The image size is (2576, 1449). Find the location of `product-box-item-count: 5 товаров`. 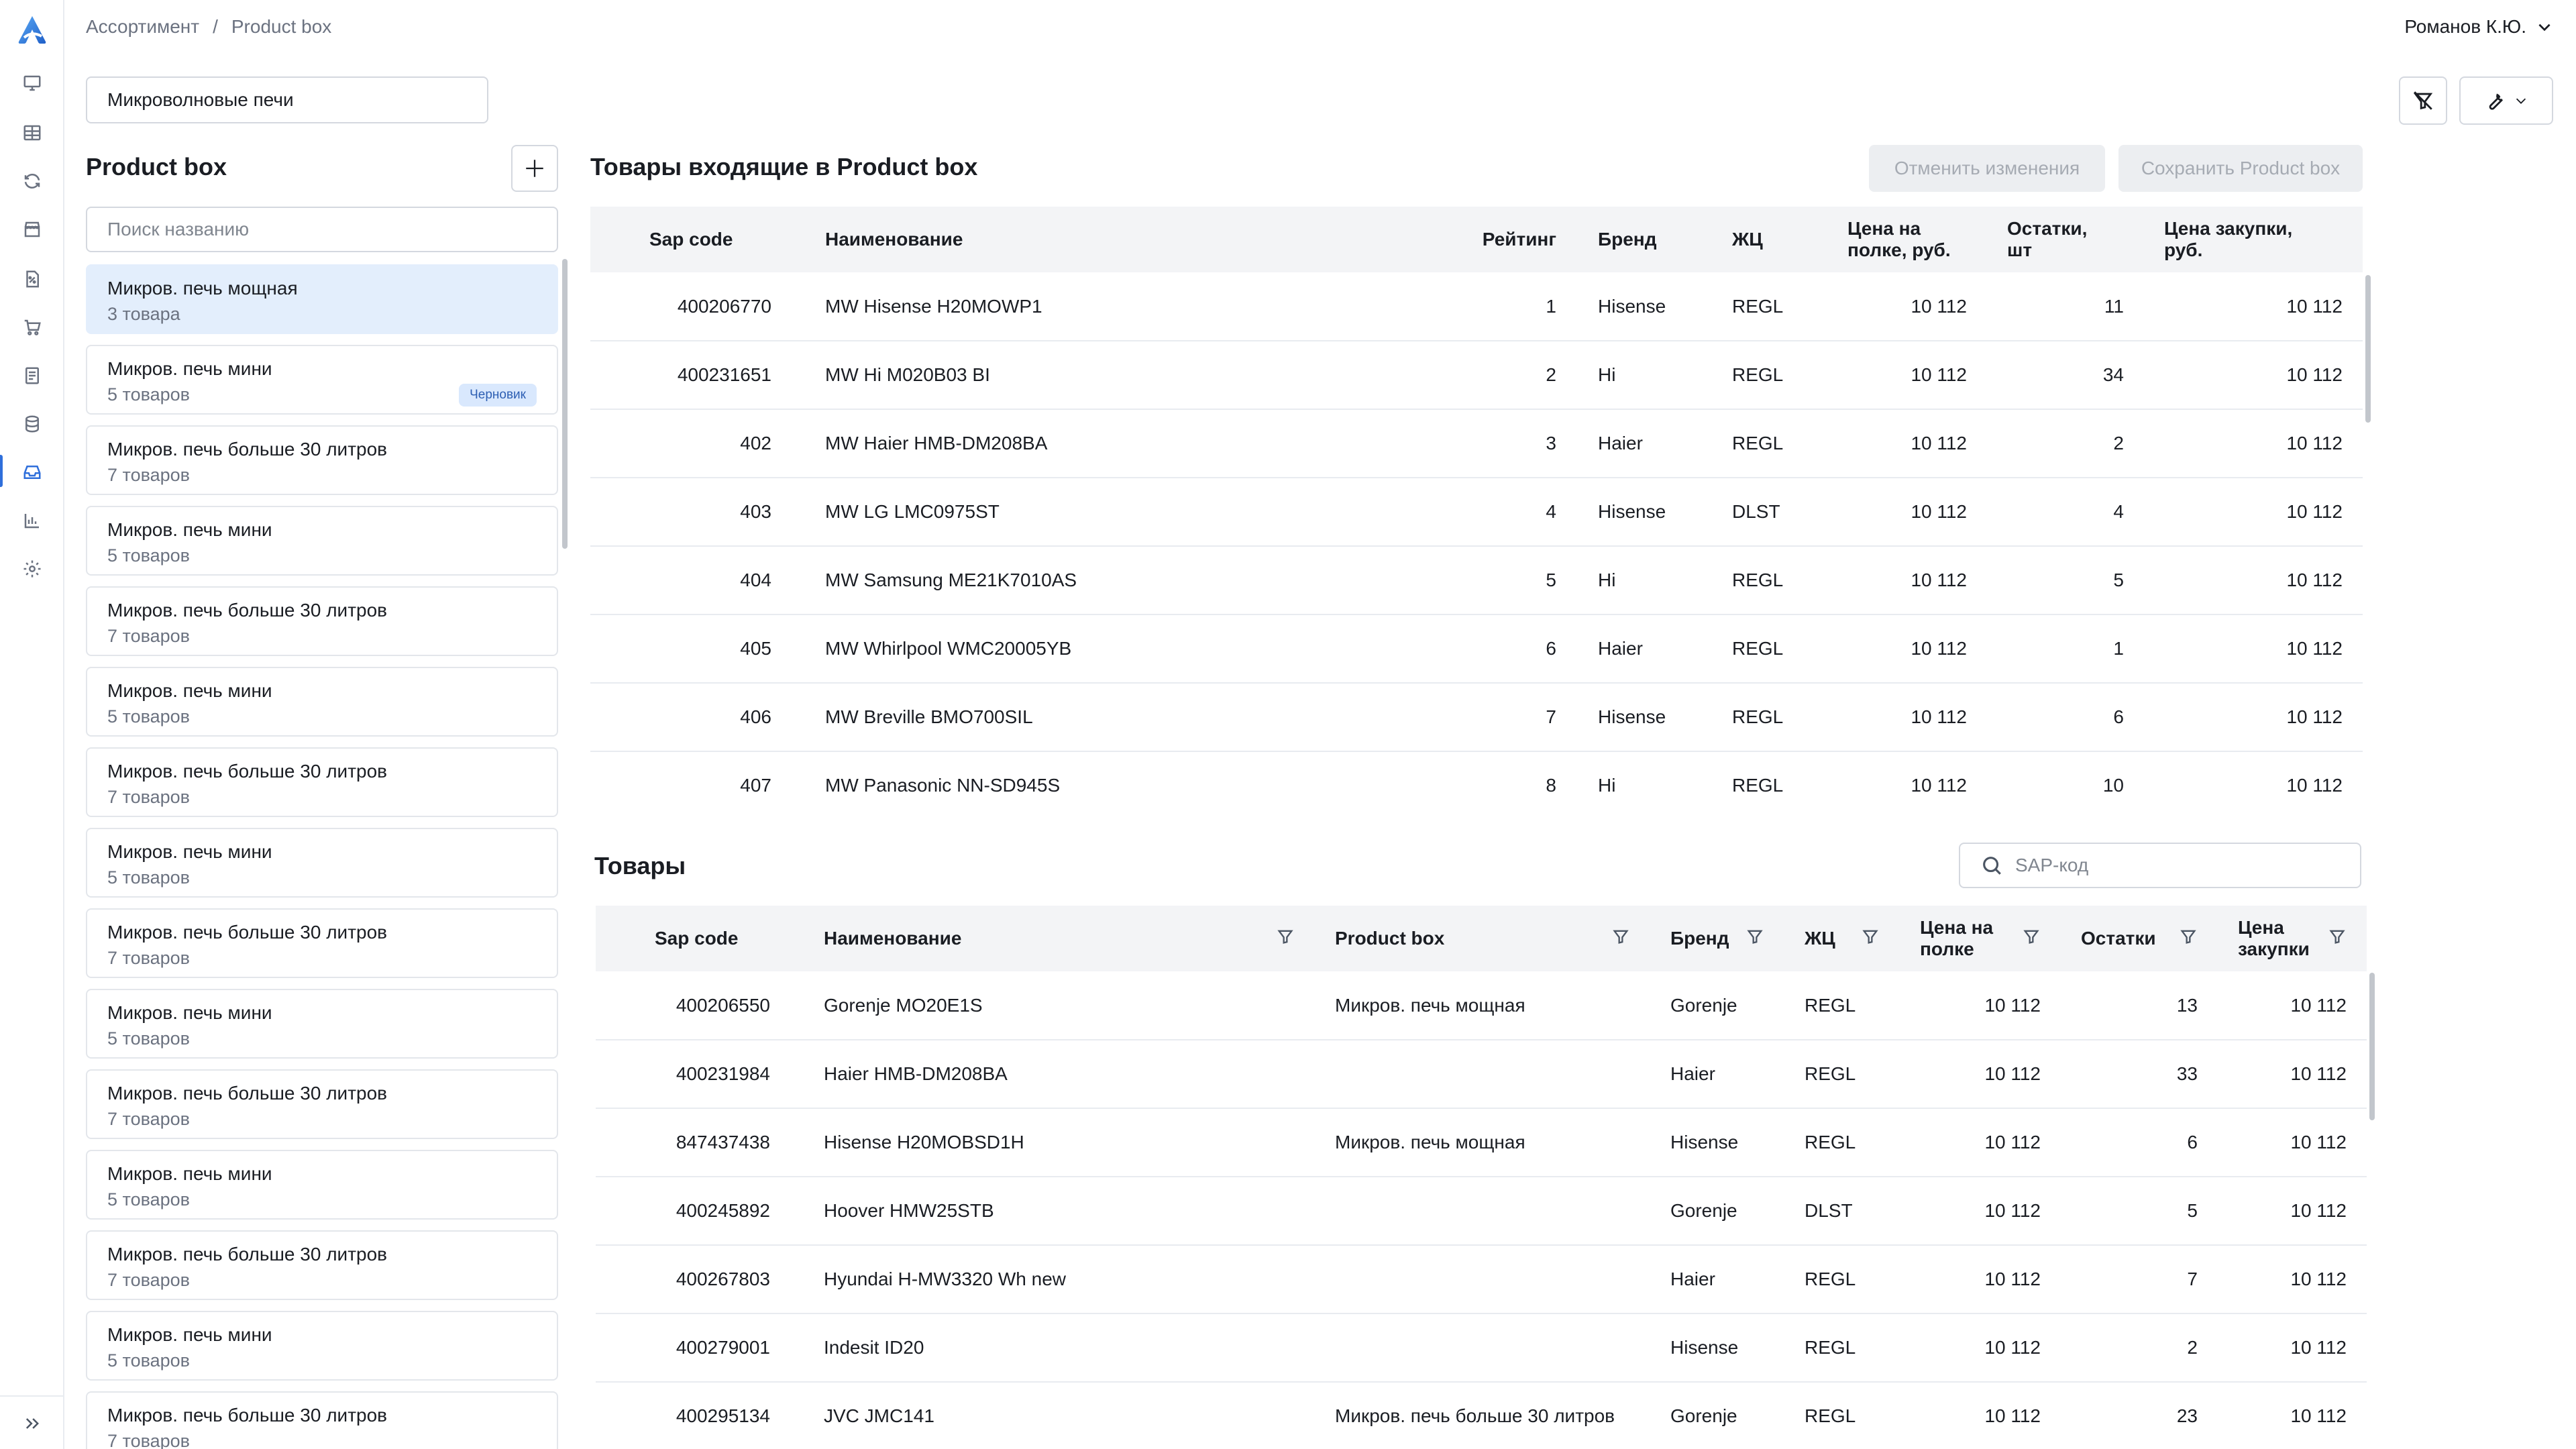

product-box-item-count: 5 товаров is located at coordinates (149, 877).